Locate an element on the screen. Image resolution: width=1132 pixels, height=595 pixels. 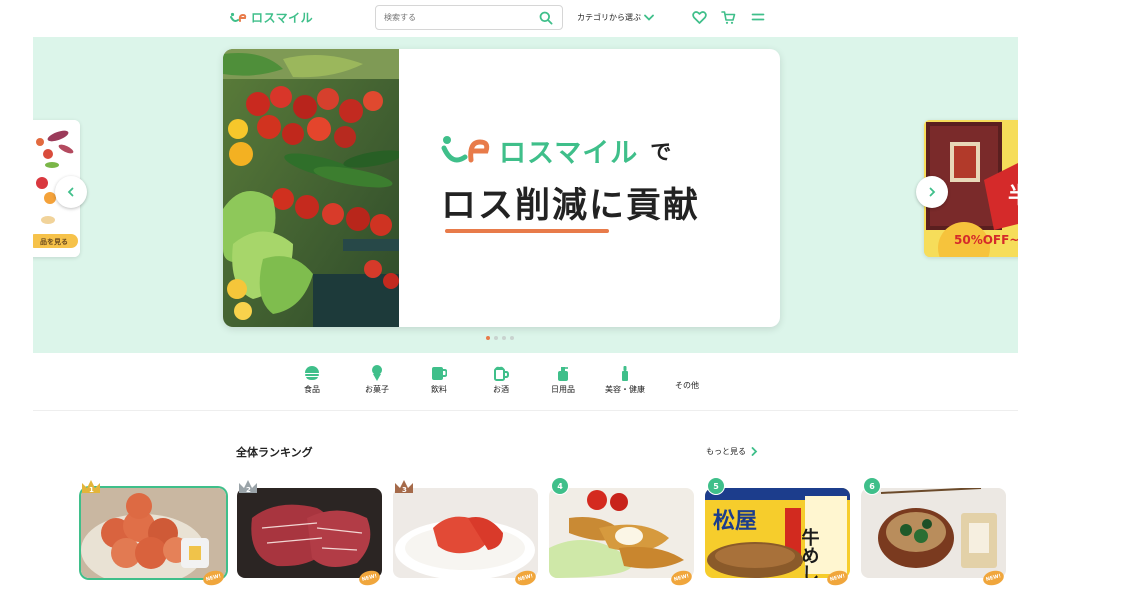
mentaiko-rice-image is located at coordinates (465, 533).